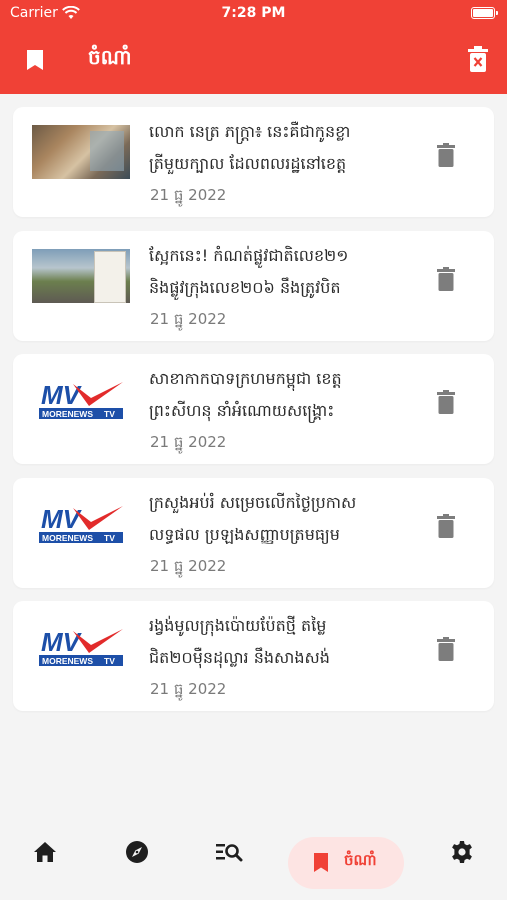 The width and height of the screenshot is (507, 900). I want to click on status-time: 7:28 PM, so click(253, 13).